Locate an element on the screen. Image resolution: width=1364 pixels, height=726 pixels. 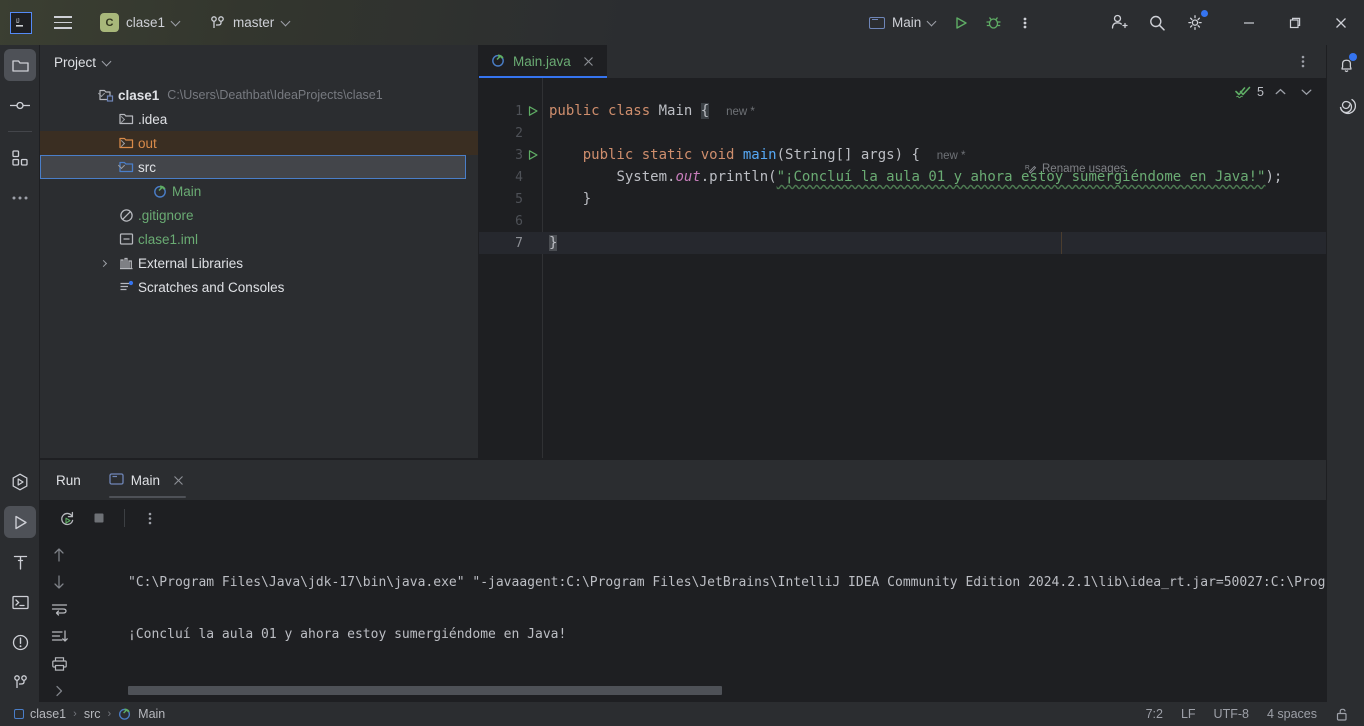
run-more-button is located at coordinates (150, 518).